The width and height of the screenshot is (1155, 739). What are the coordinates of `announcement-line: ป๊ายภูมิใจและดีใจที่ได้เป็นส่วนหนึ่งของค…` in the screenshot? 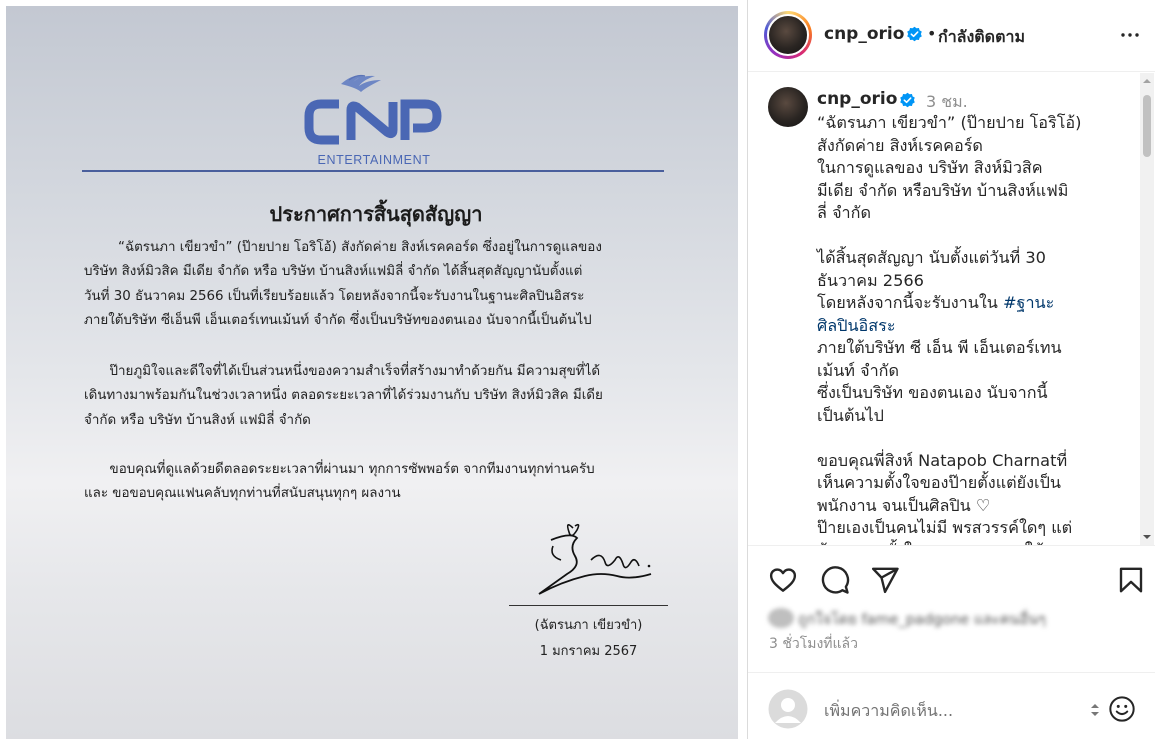 It's located at (342, 371).